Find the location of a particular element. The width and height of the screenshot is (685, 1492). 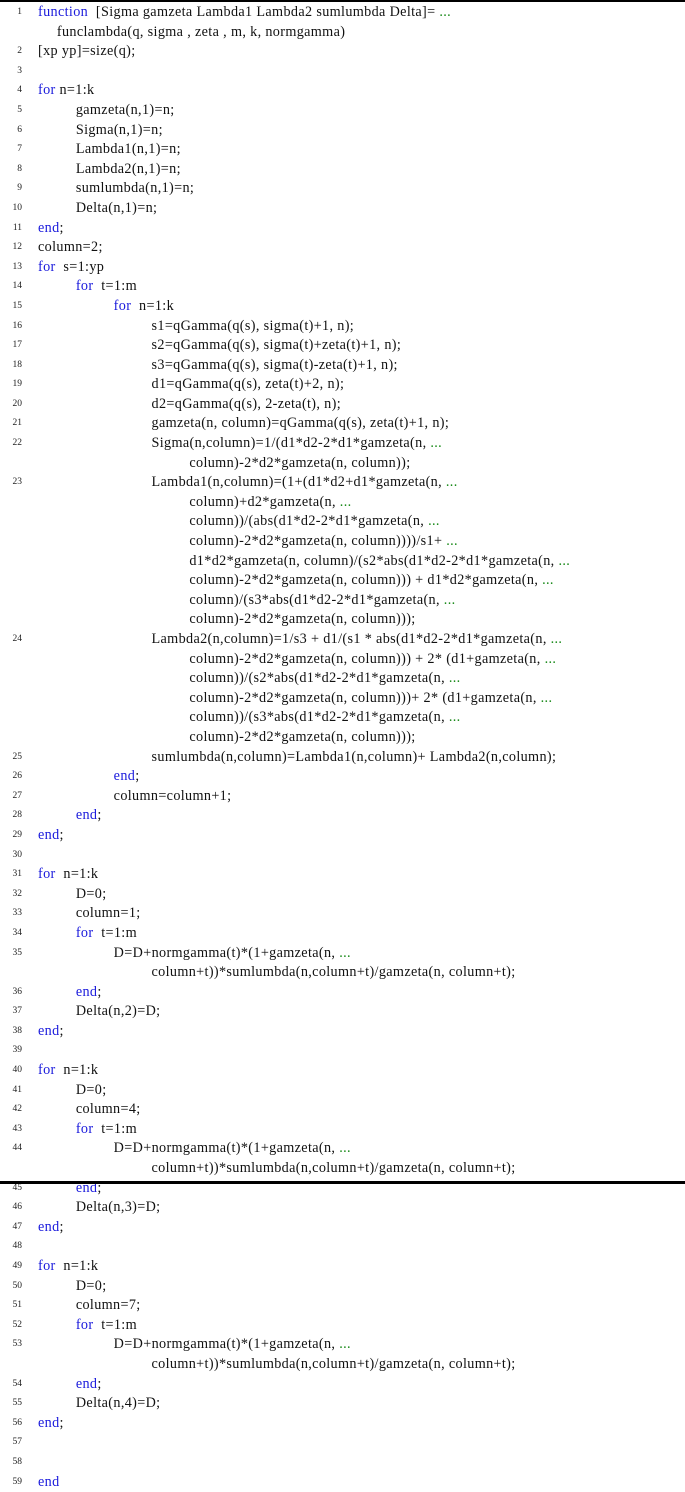

code-line: 55 Delta(n,4)=D; is located at coordinates (342, 1404).